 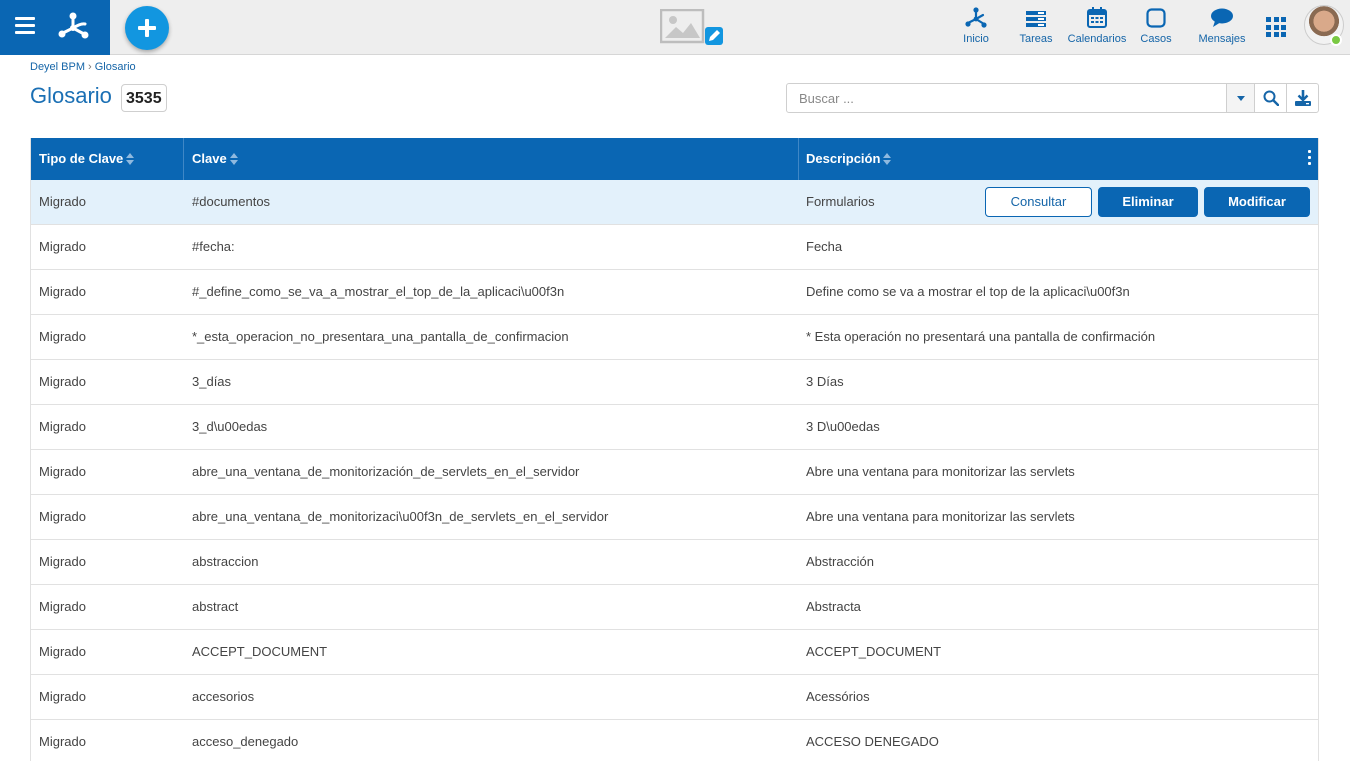 What do you see at coordinates (674, 740) in the screenshot?
I see `table-row: Migrado acceso_denegado ACCESO DENEGADO` at bounding box center [674, 740].